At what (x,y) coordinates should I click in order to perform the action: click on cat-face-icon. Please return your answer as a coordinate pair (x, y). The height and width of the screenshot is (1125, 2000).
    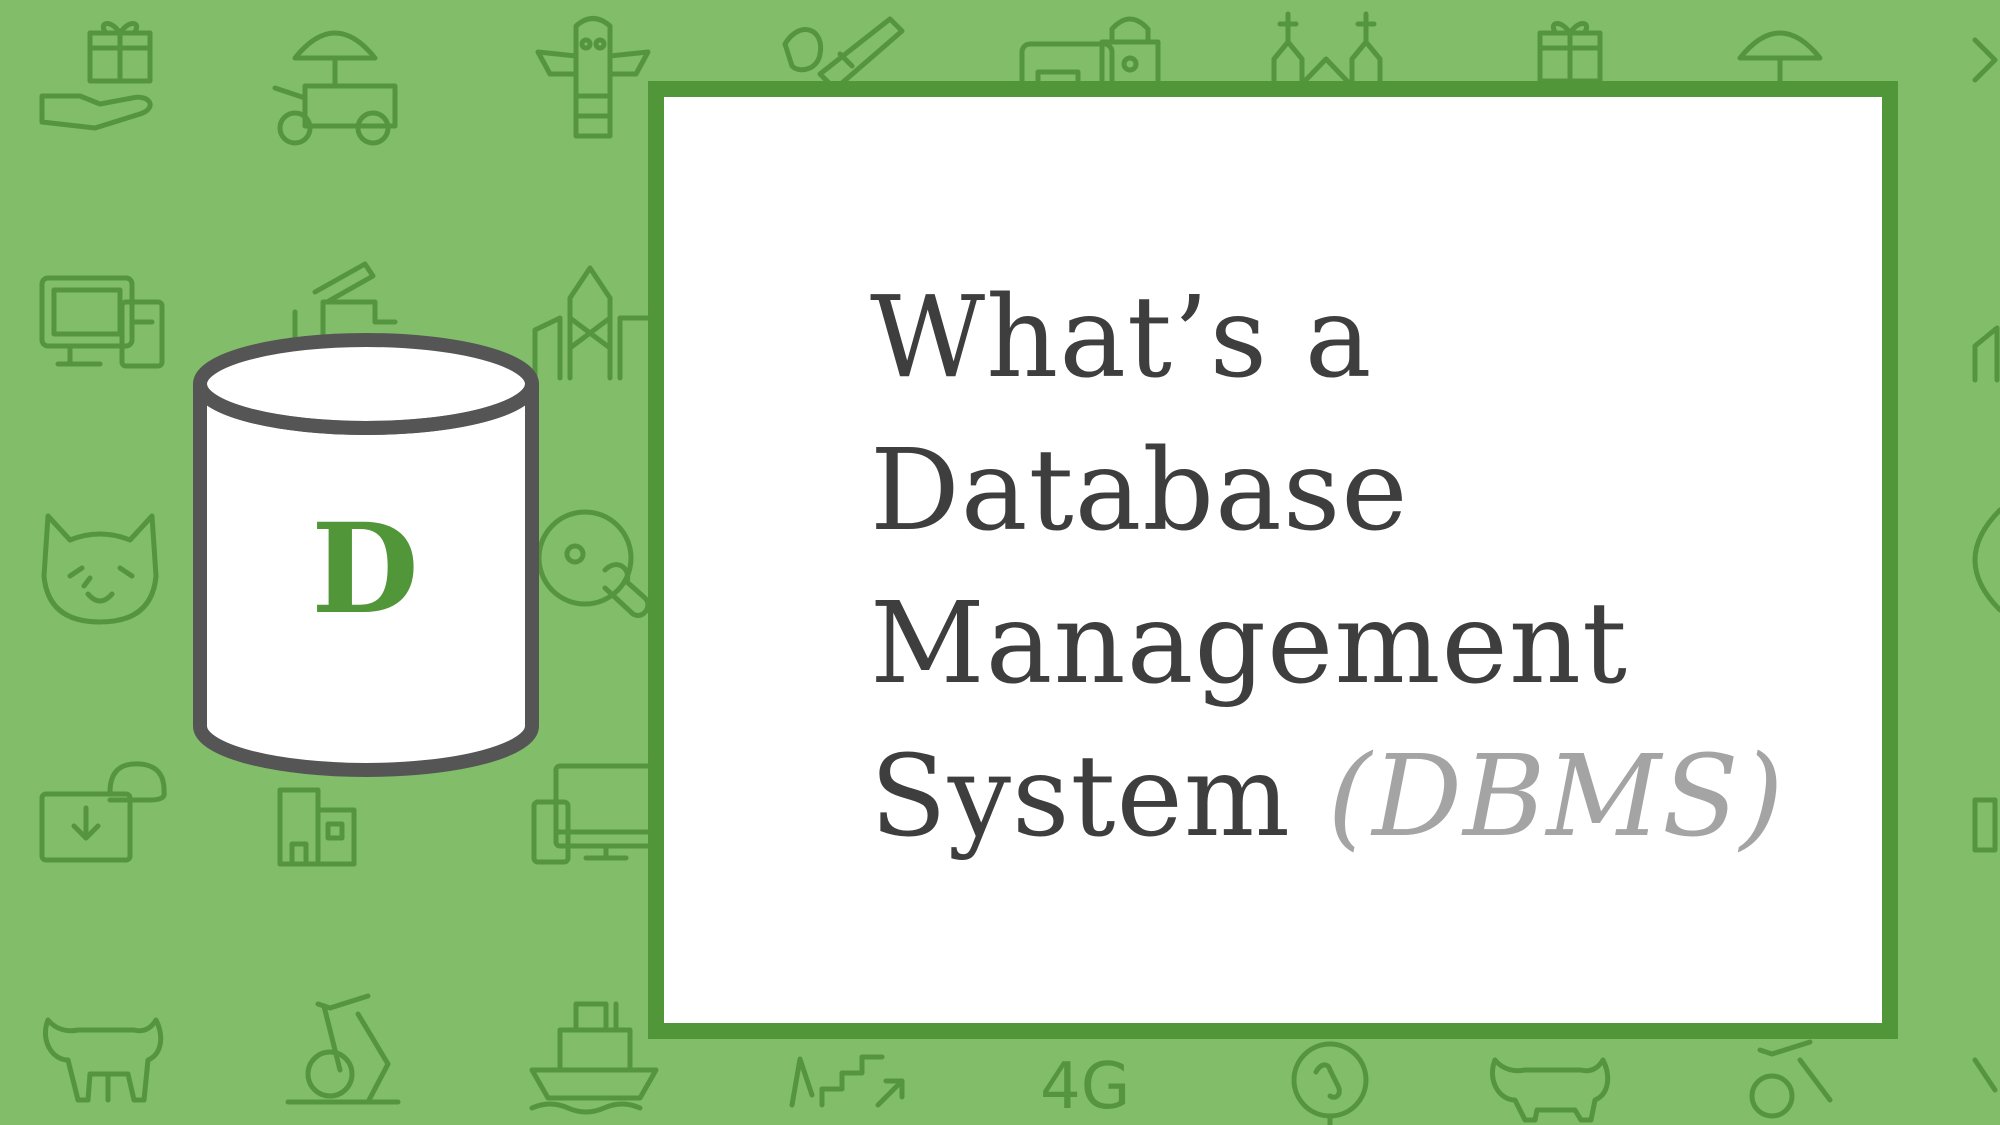
    Looking at the image, I should click on (100, 569).